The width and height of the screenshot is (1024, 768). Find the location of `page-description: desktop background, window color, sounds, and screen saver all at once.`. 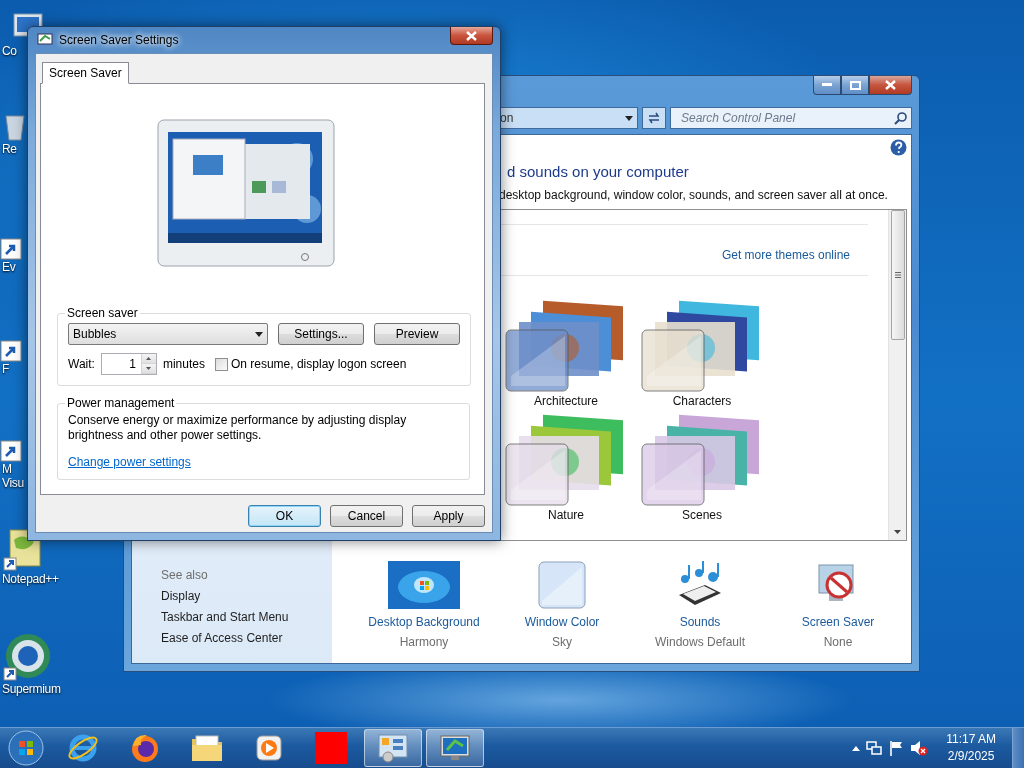

page-description: desktop background, window color, sounds, and screen saver all at once. is located at coordinates (694, 195).